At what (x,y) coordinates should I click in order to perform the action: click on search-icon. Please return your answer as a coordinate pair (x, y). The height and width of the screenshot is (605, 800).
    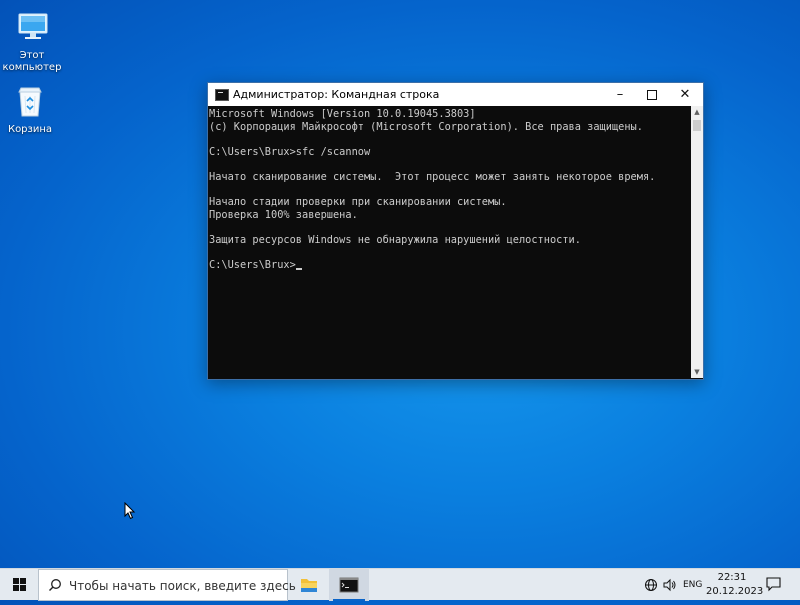
    Looking at the image, I should click on (55, 585).